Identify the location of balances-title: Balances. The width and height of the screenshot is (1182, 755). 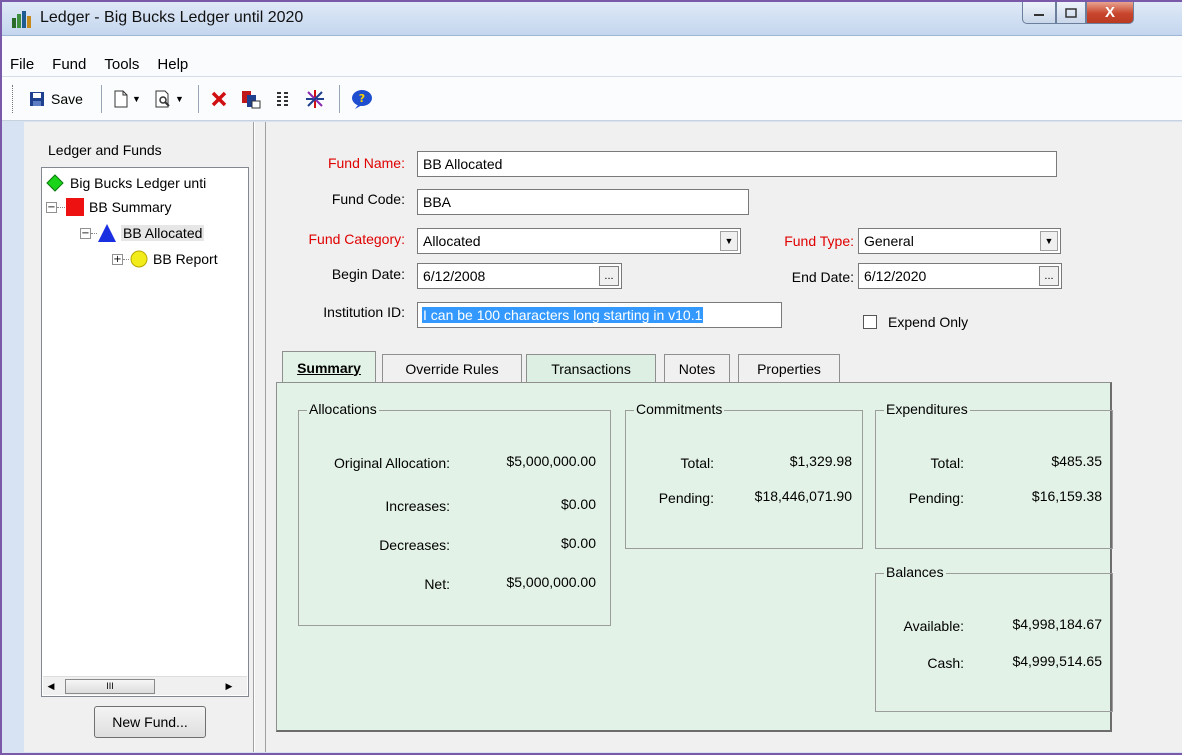
(915, 572).